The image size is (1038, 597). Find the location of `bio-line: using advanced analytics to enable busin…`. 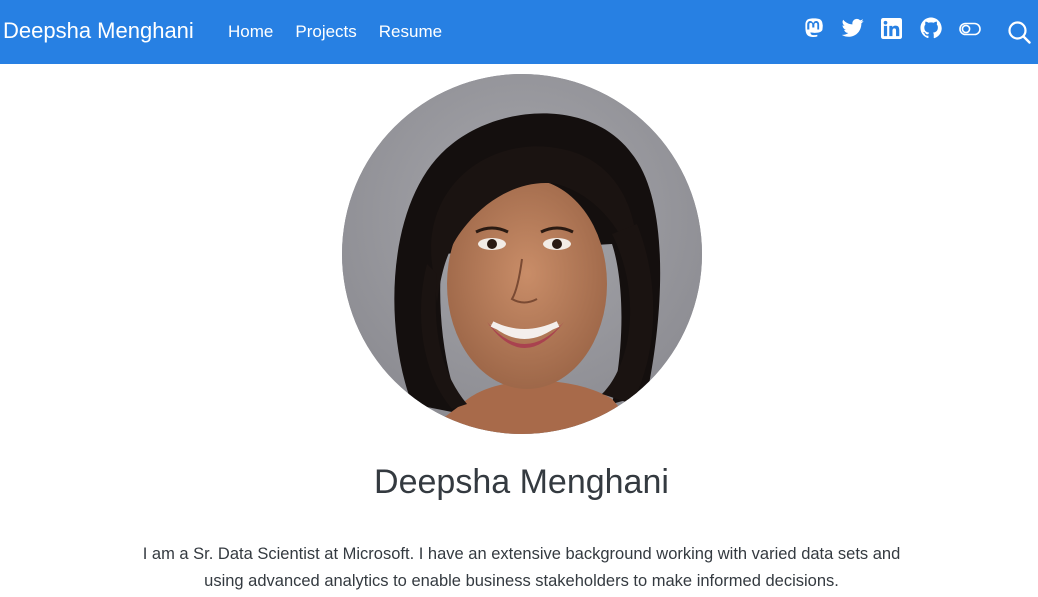

bio-line: using advanced analytics to enable busin… is located at coordinates (521, 581).